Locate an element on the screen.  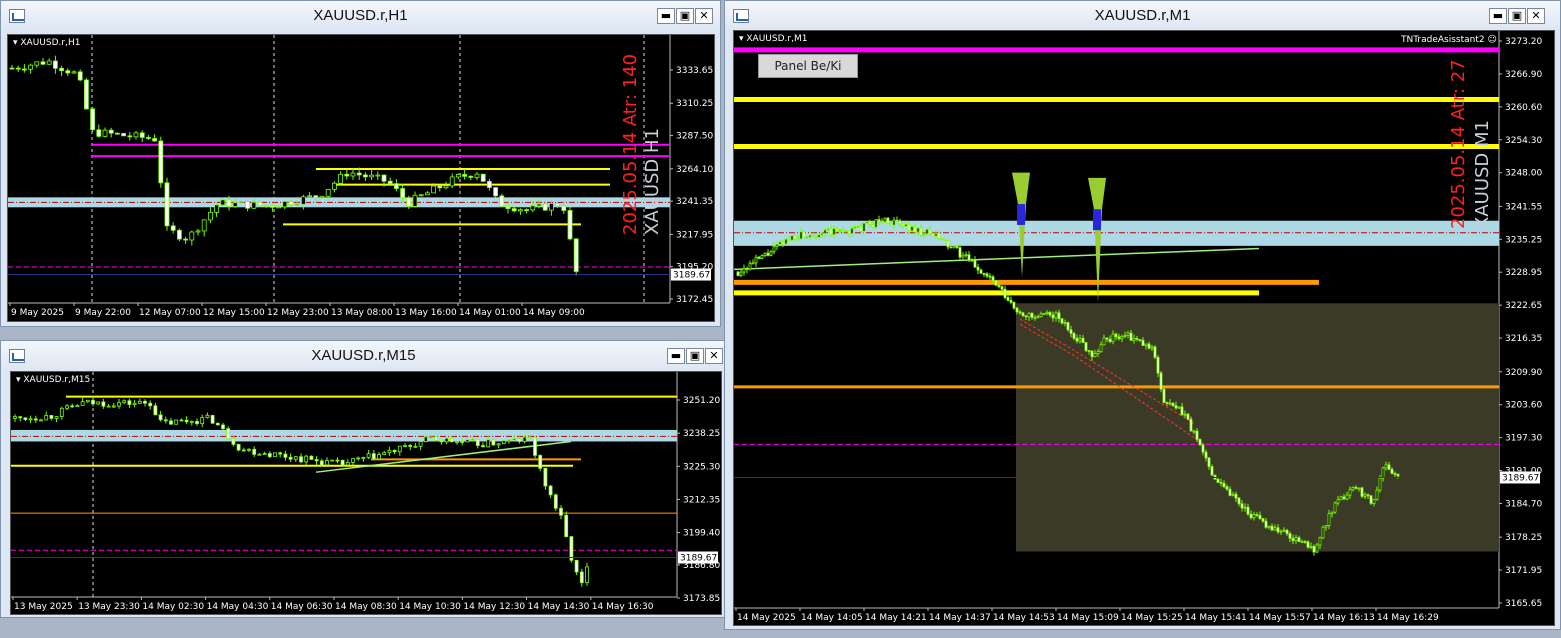
price-label: 3171.95 is located at coordinates (1523, 571).